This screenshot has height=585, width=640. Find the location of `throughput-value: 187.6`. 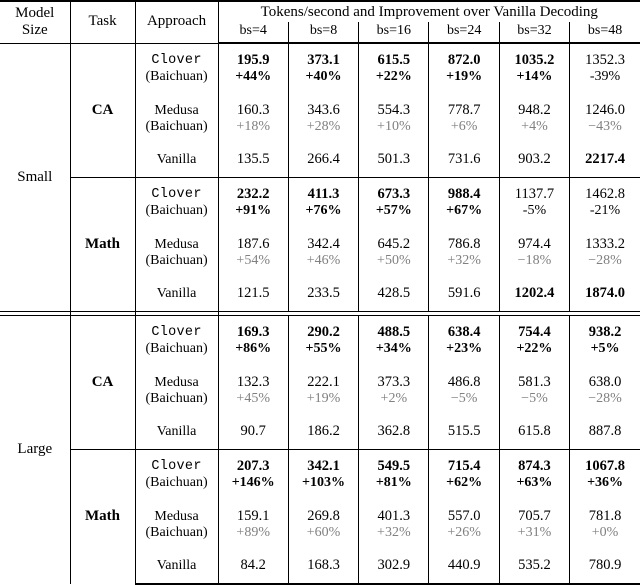

throughput-value: 187.6 is located at coordinates (253, 243).